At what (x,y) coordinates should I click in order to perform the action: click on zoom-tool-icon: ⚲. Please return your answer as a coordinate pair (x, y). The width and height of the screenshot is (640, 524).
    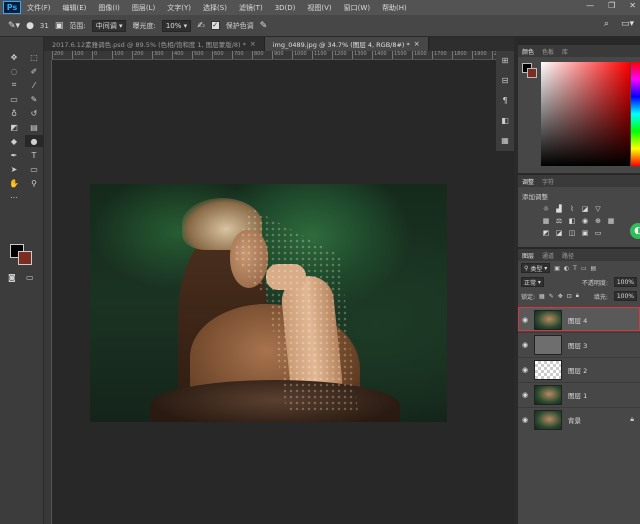
    Looking at the image, I should click on (34, 183).